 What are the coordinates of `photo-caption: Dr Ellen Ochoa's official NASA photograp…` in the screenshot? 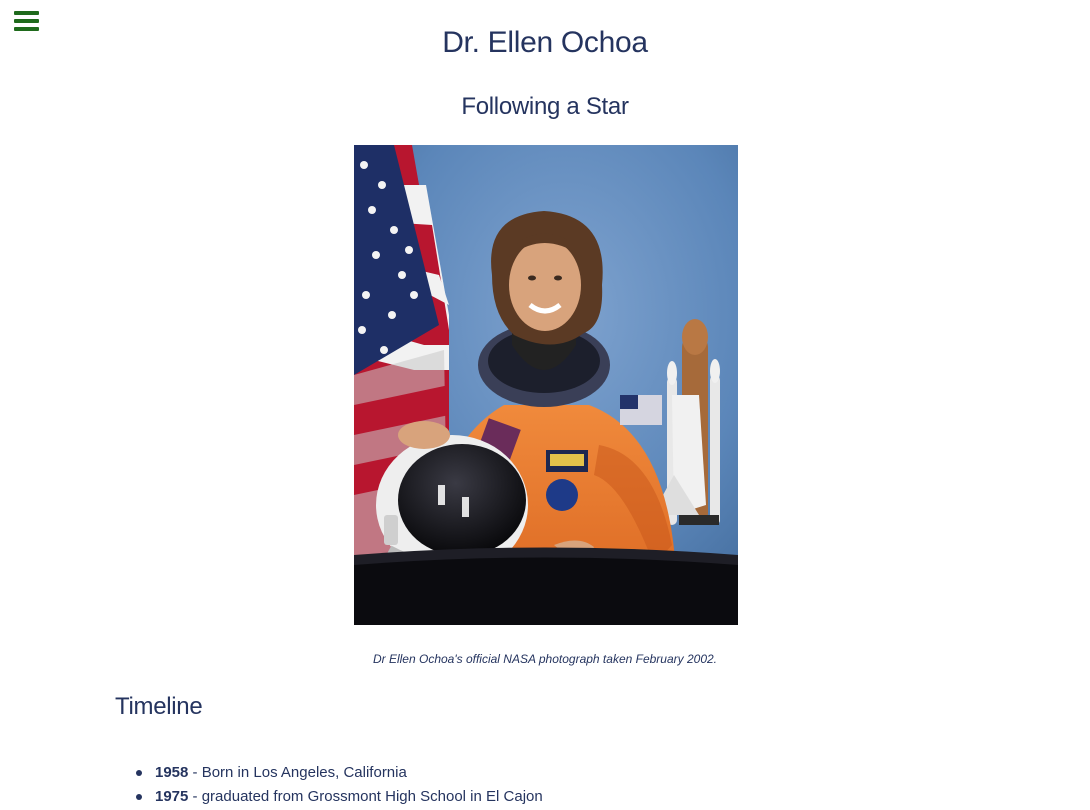 It's located at (545, 659).